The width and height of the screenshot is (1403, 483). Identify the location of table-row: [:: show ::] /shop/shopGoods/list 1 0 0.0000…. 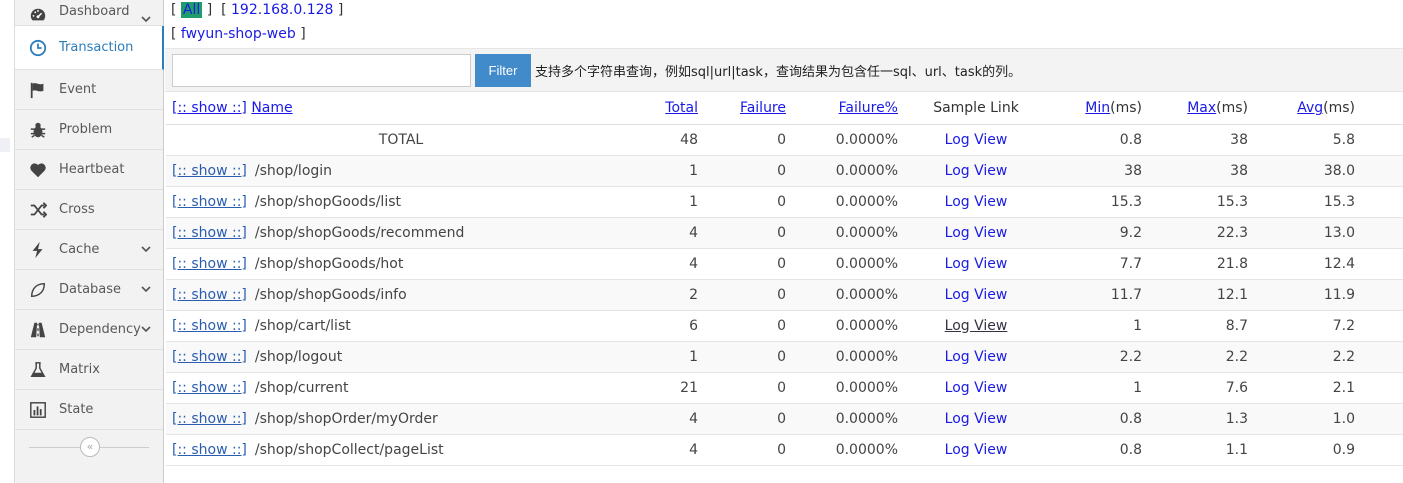
(784, 202).